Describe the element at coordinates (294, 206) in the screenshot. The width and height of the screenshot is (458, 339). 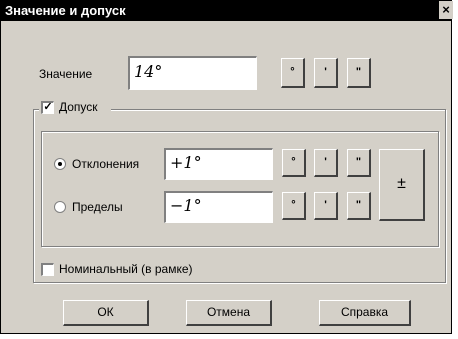
I see `limits-degree-button: °` at that location.